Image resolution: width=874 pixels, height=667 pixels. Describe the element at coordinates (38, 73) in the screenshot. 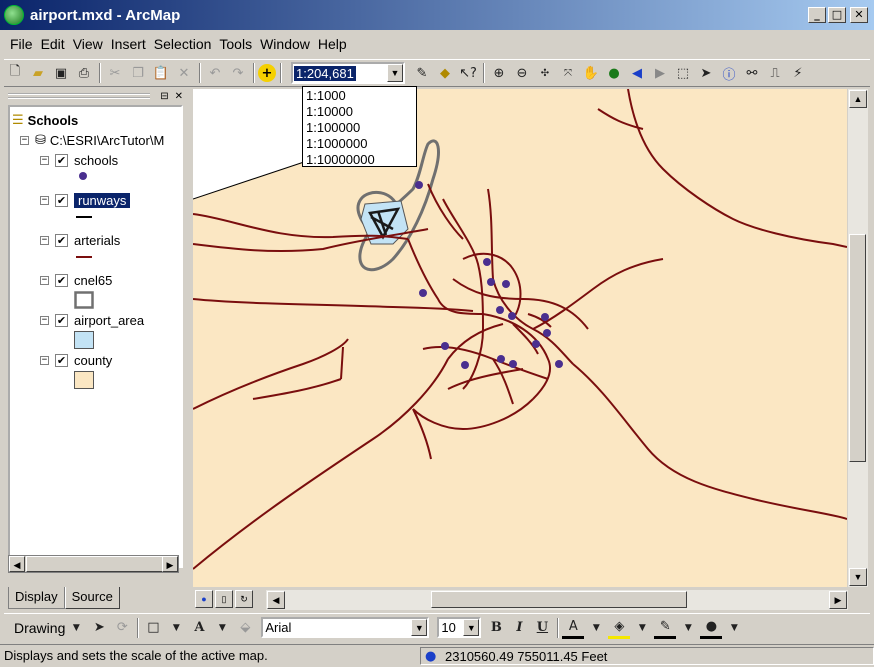

I see `open-folder-icon: ▰` at that location.